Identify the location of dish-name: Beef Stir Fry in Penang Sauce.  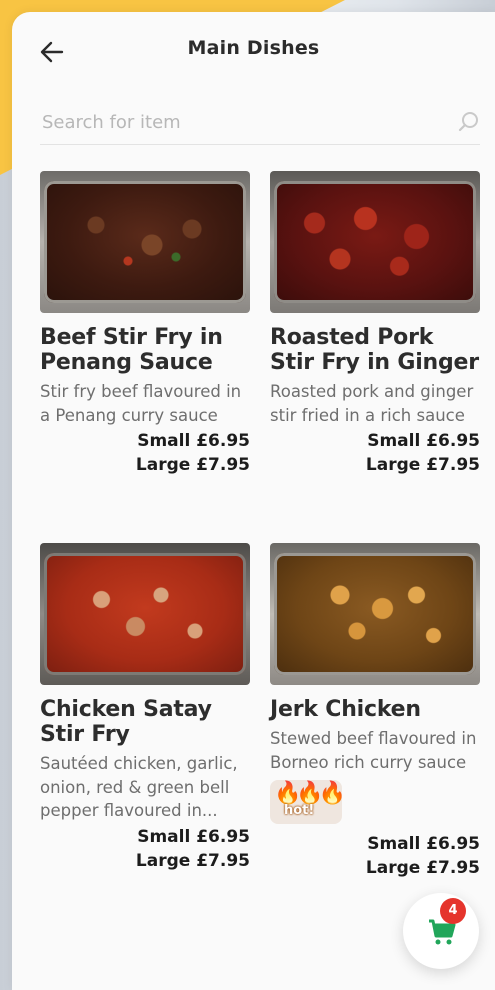
(131, 350).